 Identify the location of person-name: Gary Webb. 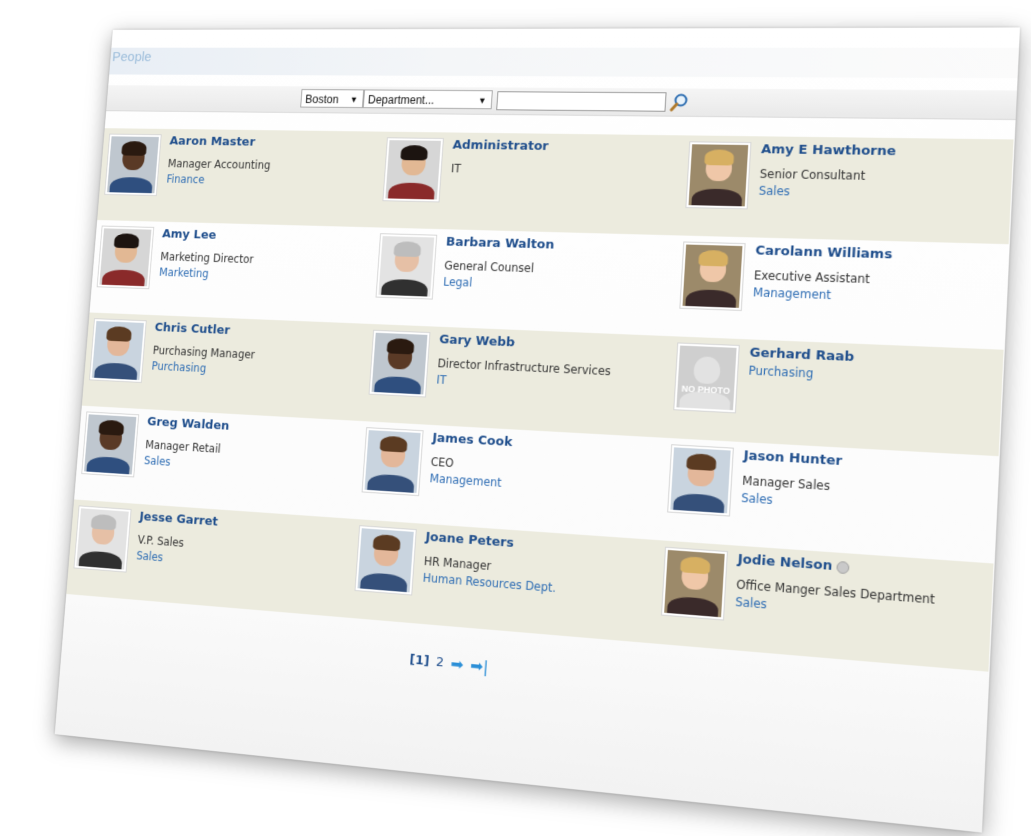
(477, 341).